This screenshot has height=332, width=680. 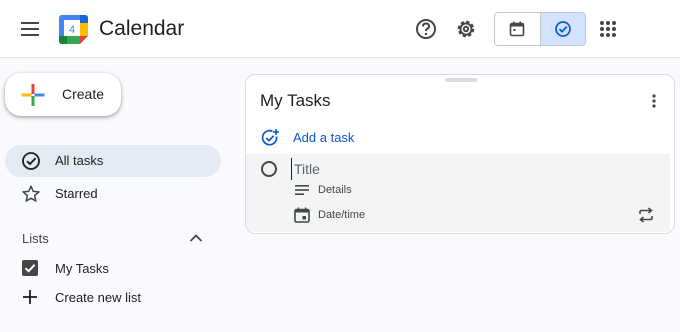 I want to click on create-button-label: Create, so click(x=83, y=94).